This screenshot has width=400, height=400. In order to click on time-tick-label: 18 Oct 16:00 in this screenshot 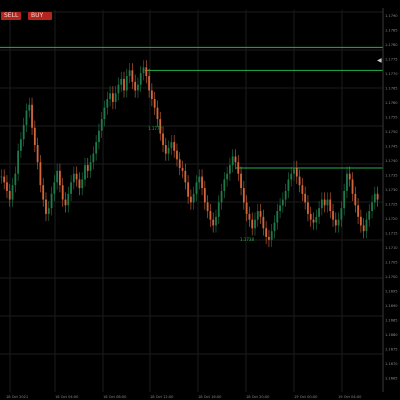, I will do `click(210, 397)`.